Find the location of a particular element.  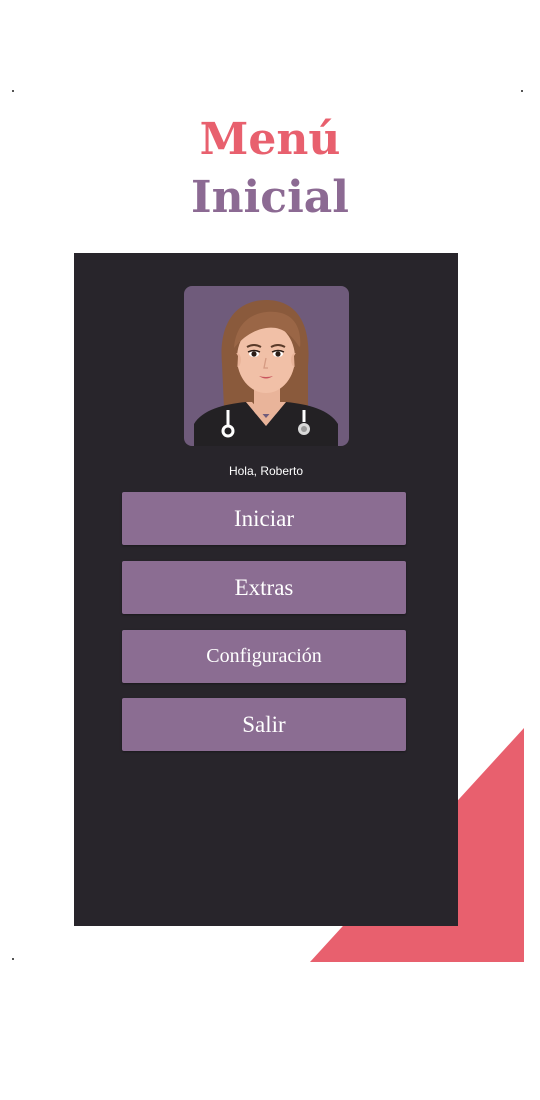

page-title-line-1: Menú is located at coordinates (270, 139).